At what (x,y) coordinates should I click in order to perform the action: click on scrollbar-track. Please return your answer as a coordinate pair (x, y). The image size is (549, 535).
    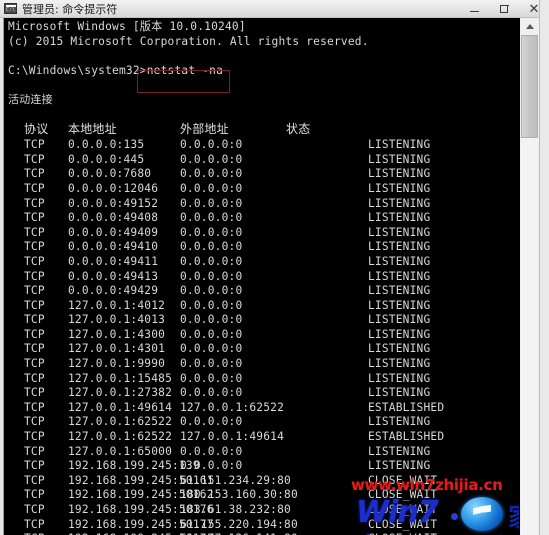
    Looking at the image, I should click on (529, 336).